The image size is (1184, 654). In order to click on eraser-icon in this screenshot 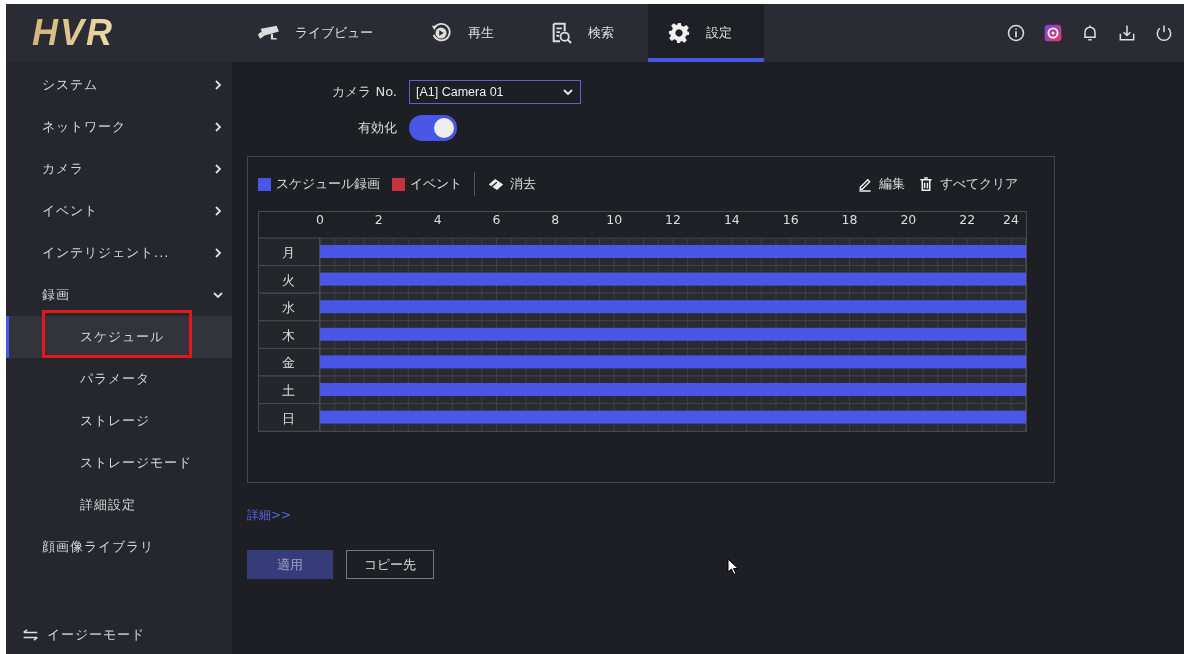, I will do `click(496, 184)`.